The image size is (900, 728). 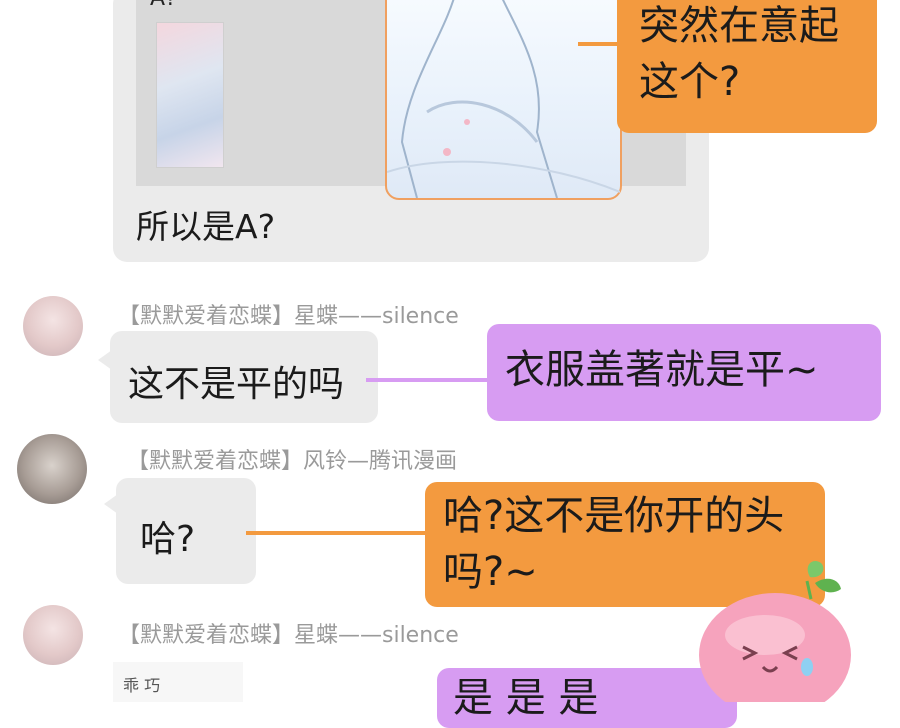 I want to click on quoted-thumbnail-image, so click(x=190, y=95).